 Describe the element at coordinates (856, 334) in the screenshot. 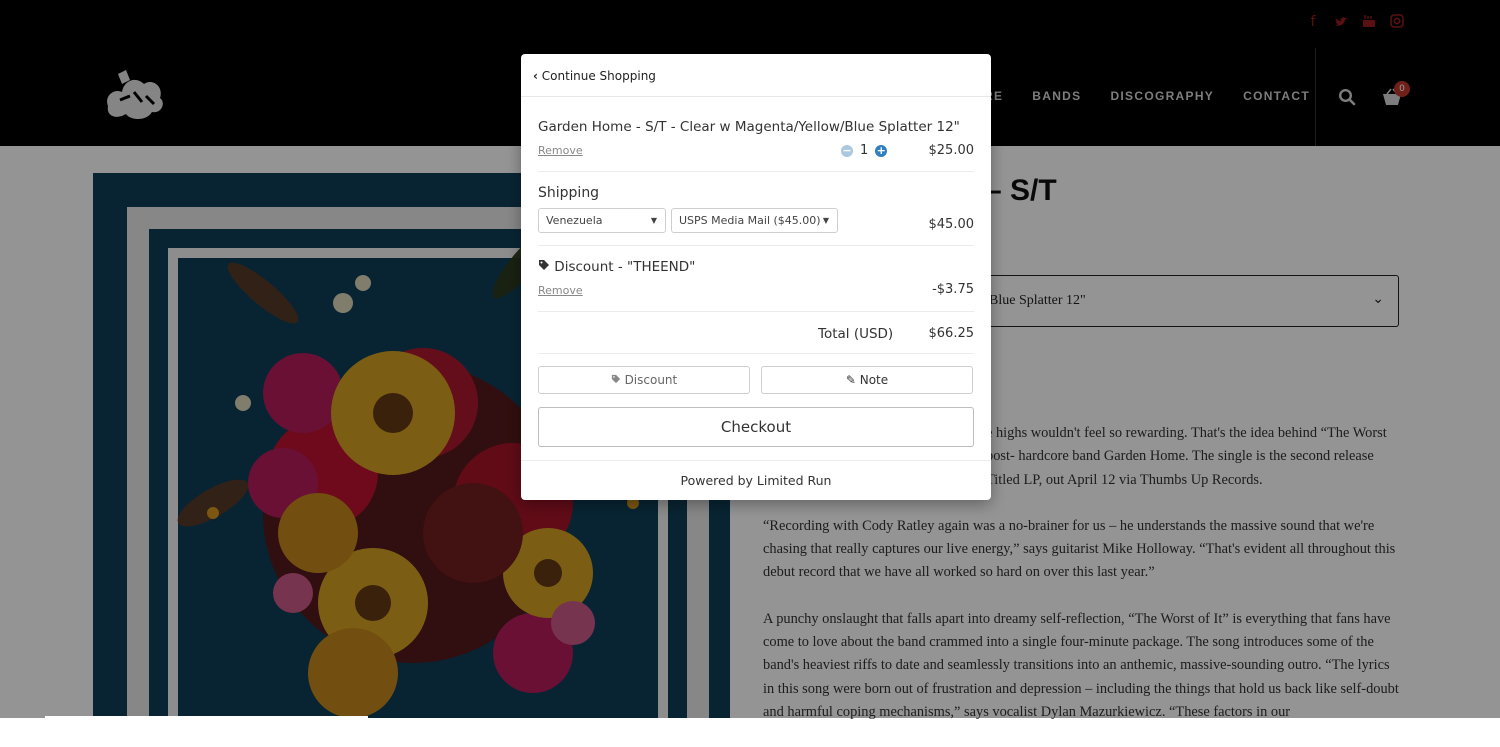

I see `total-label: Total (USD)` at that location.